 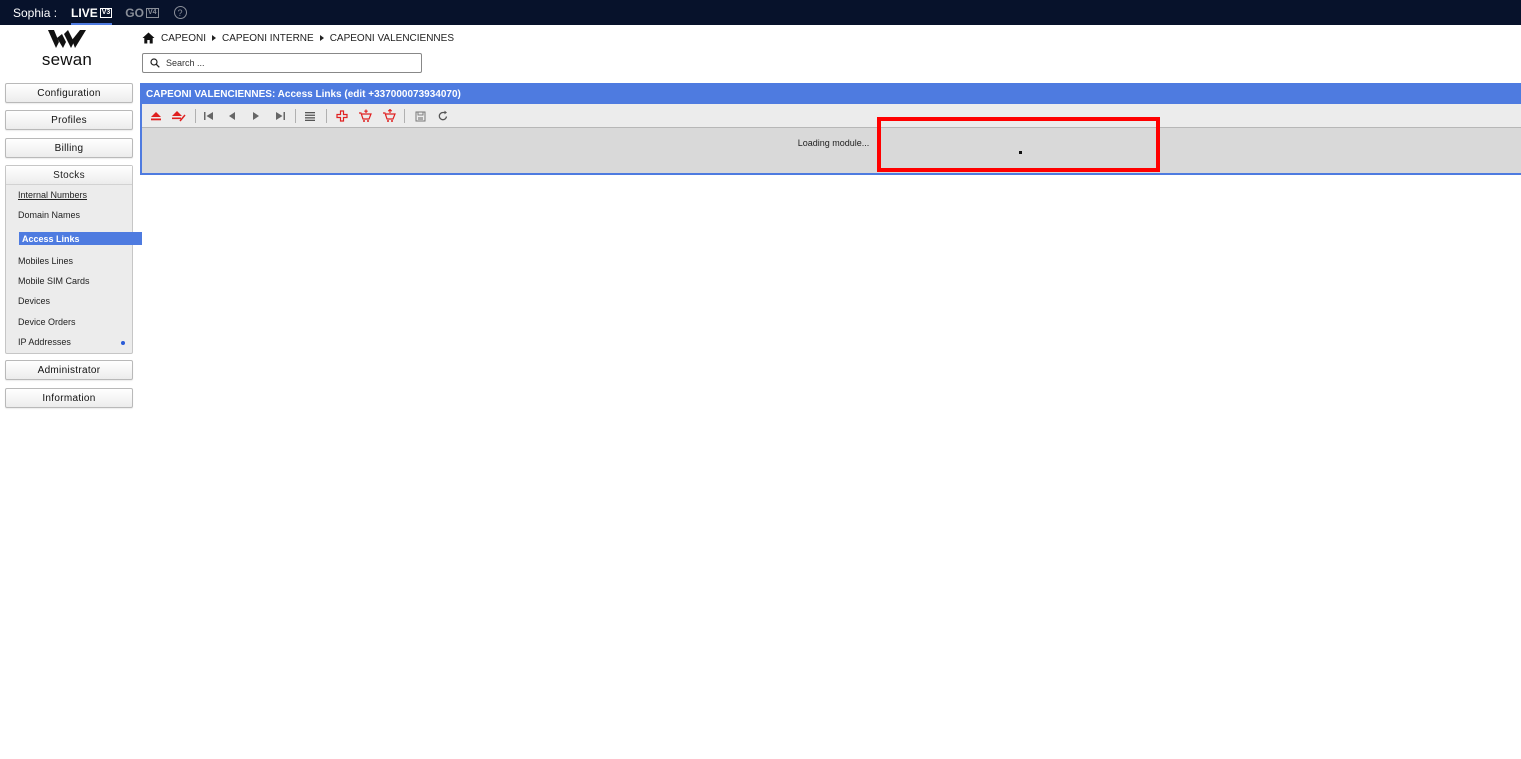 What do you see at coordinates (1018, 144) in the screenshot?
I see `highlight-box` at bounding box center [1018, 144].